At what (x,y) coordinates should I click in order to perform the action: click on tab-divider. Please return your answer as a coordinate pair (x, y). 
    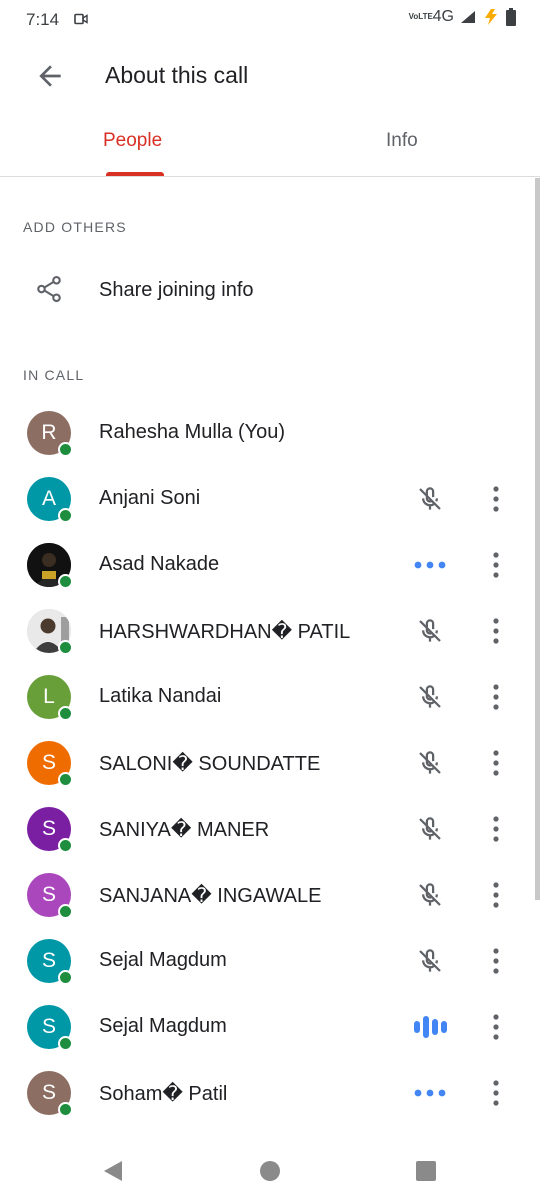
    Looking at the image, I should click on (270, 176).